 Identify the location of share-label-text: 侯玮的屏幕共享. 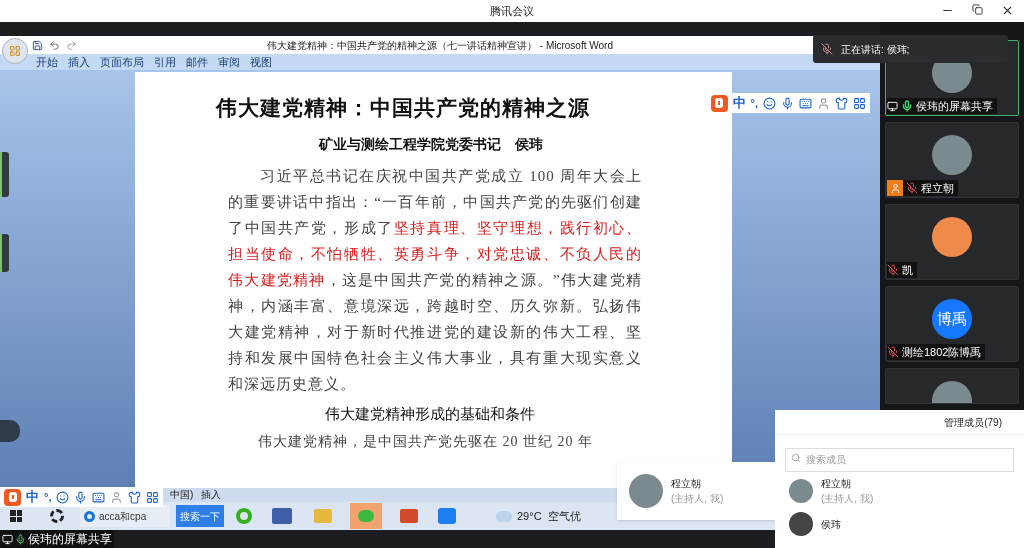
(70, 539).